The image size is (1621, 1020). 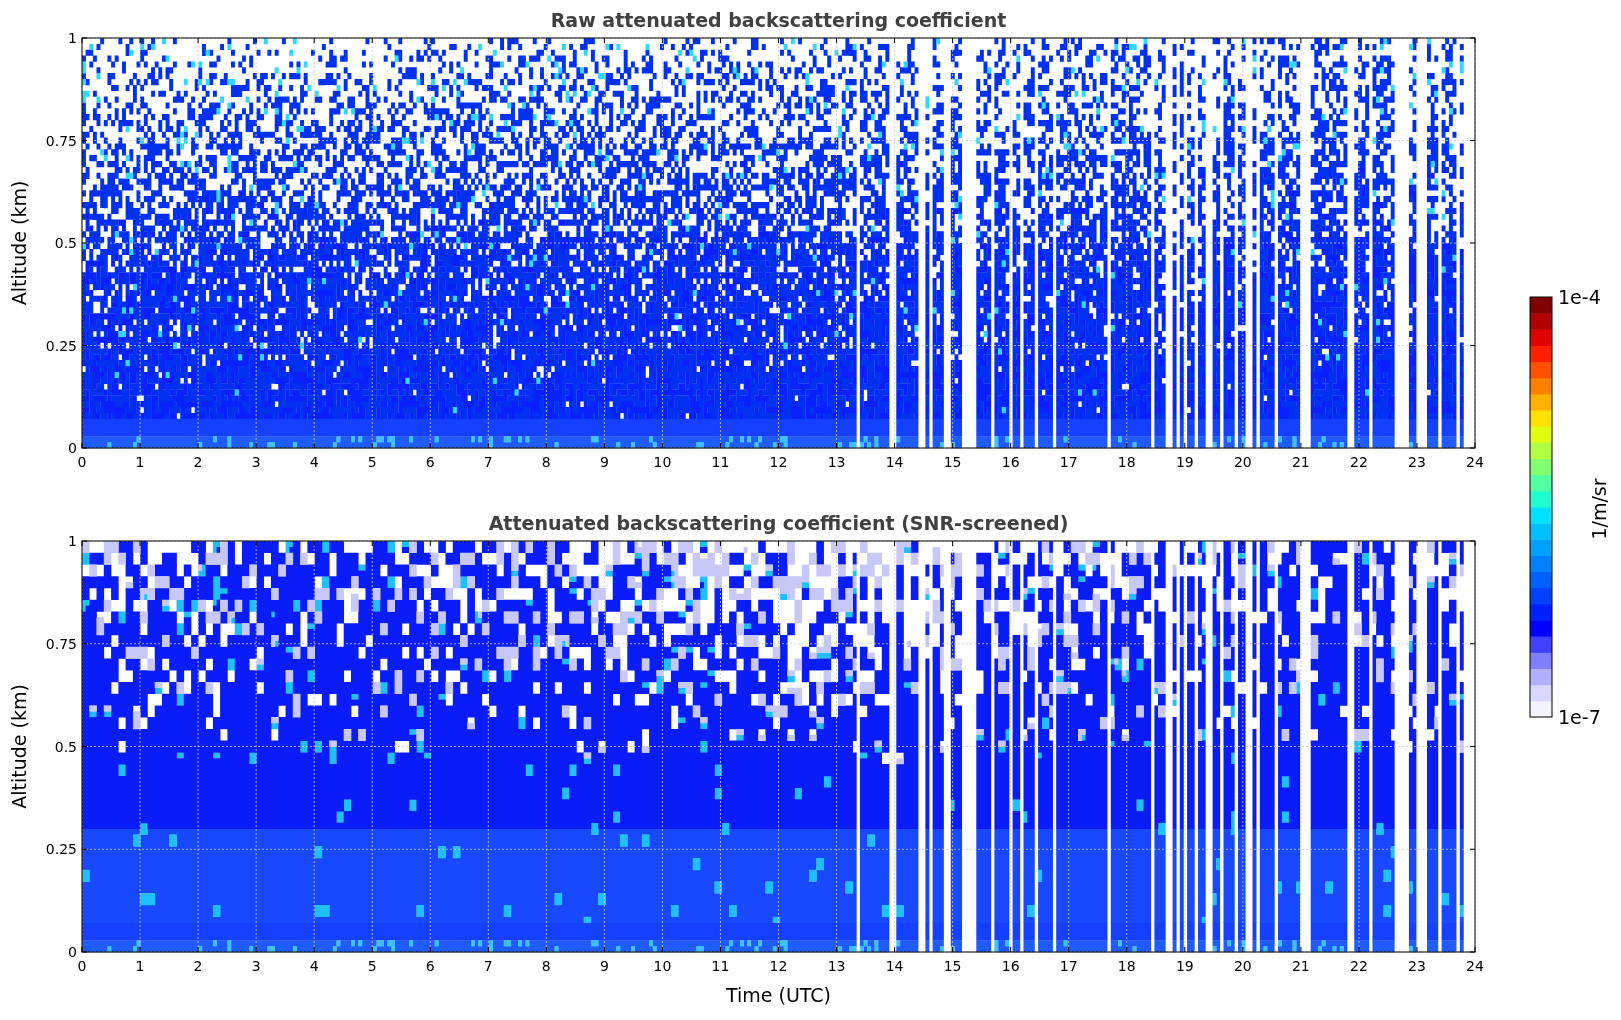 I want to click on chart-title: Raw attenuated backscattering coefficient, so click(x=778, y=20).